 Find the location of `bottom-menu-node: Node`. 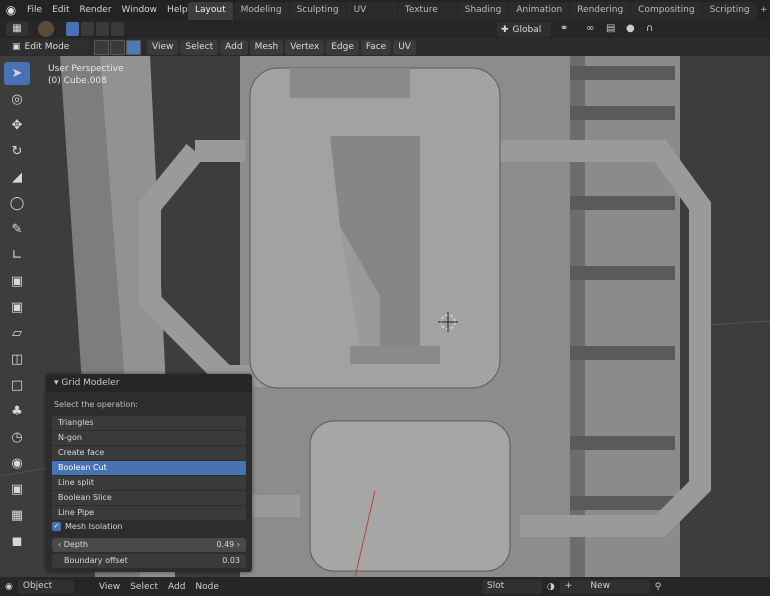

bottom-menu-node: Node is located at coordinates (207, 587).